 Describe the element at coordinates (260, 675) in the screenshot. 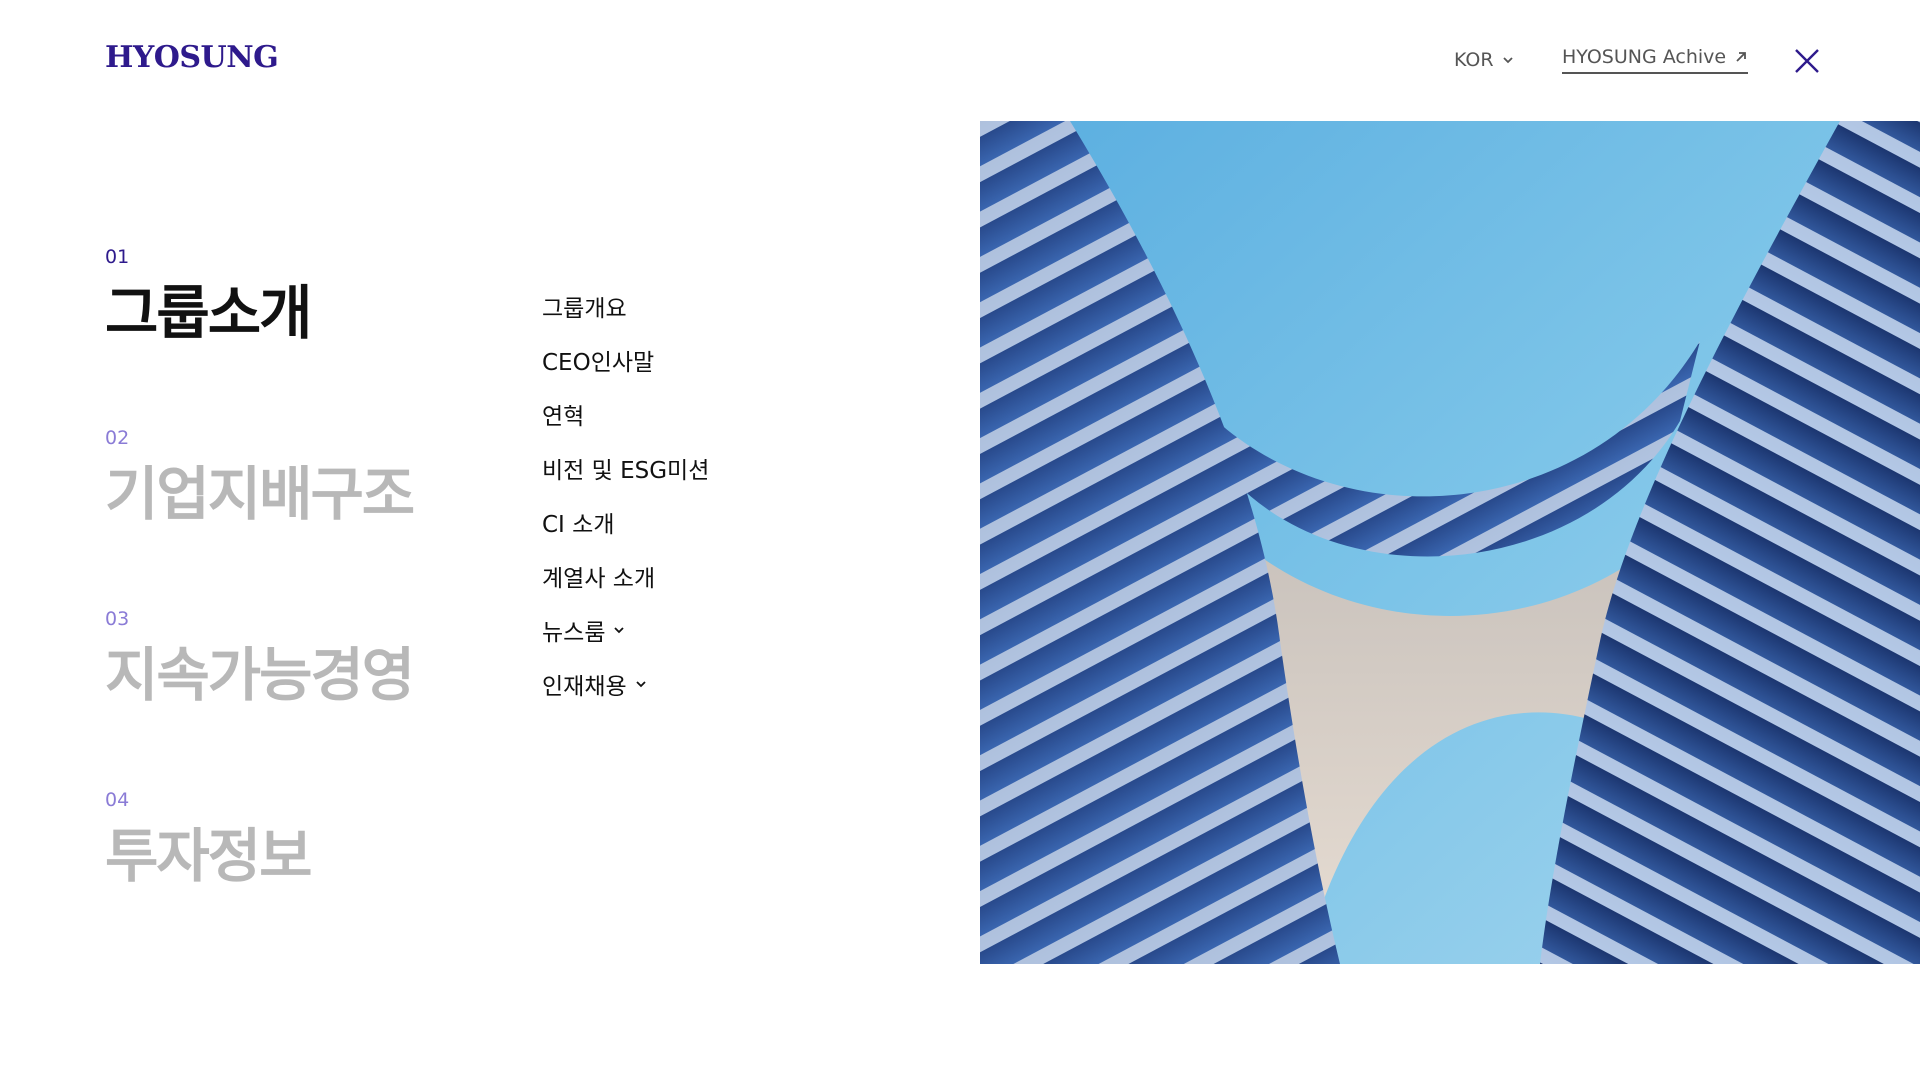

I see `main-nav-label: 지속가능경영` at that location.